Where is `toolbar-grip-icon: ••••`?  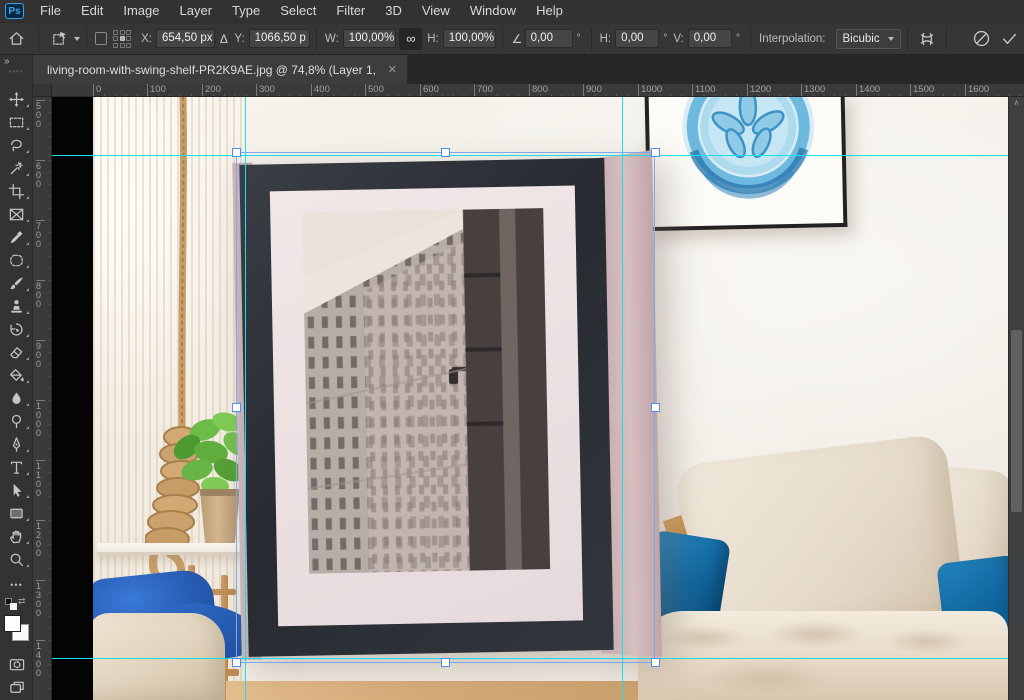
toolbar-grip-icon: •••• is located at coordinates (16, 72).